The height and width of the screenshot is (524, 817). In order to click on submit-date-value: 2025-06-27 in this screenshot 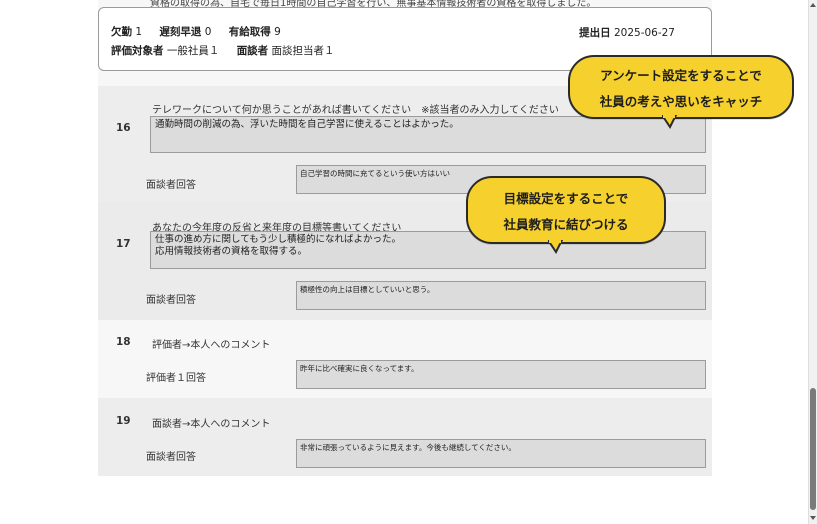, I will do `click(644, 33)`.